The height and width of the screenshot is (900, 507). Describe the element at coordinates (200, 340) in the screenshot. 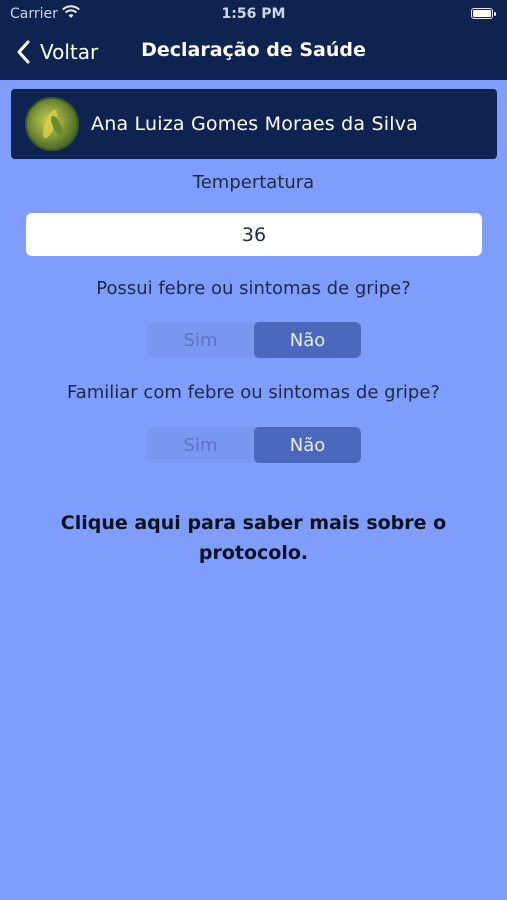

I see `fever-option-sim: Sim` at that location.